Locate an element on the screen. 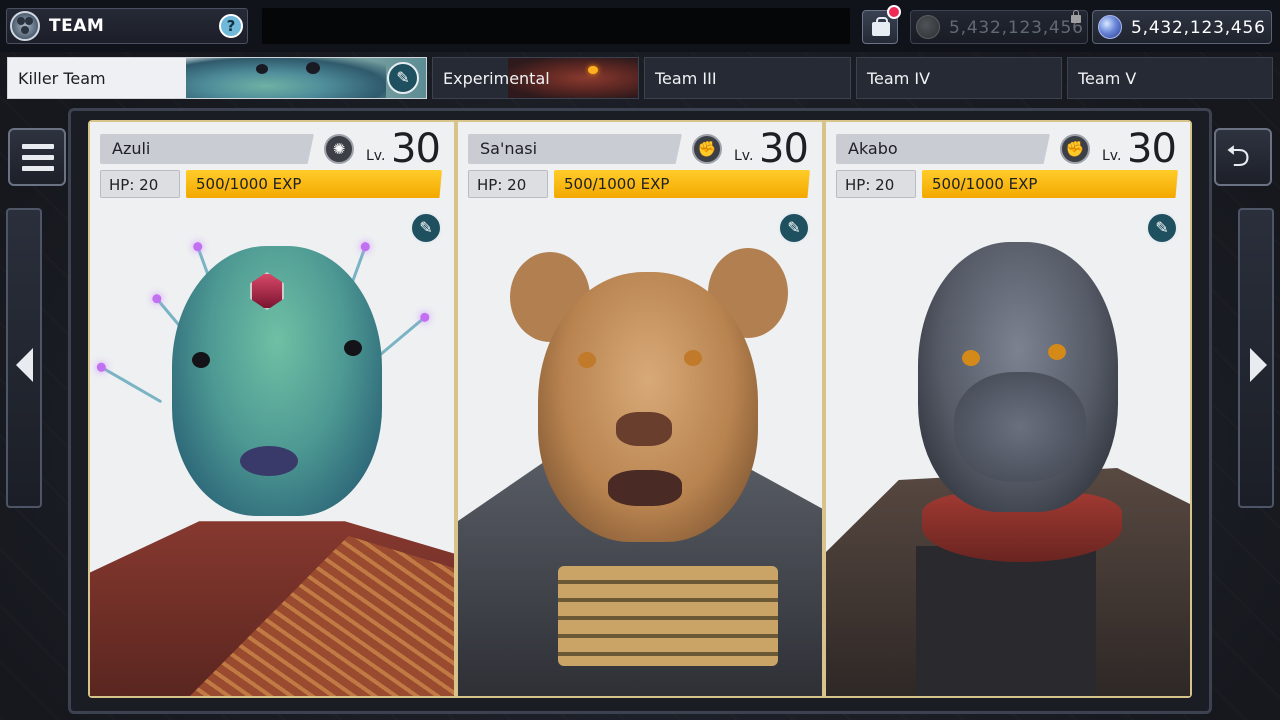 This screenshot has width=1280, height=720. locked-currency-amount: 5,432,123,456 is located at coordinates (1016, 28).